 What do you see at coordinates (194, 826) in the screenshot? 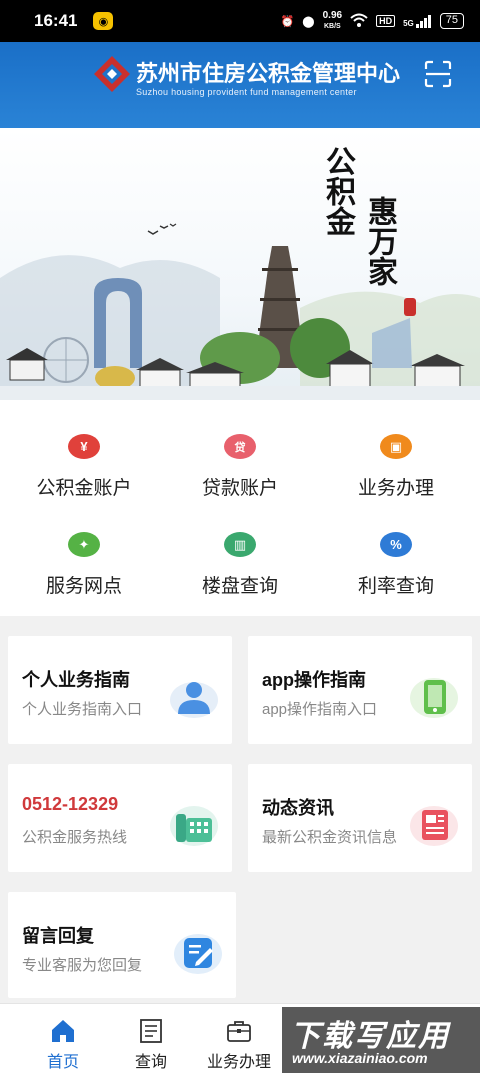
I see `telephone-icon` at bounding box center [194, 826].